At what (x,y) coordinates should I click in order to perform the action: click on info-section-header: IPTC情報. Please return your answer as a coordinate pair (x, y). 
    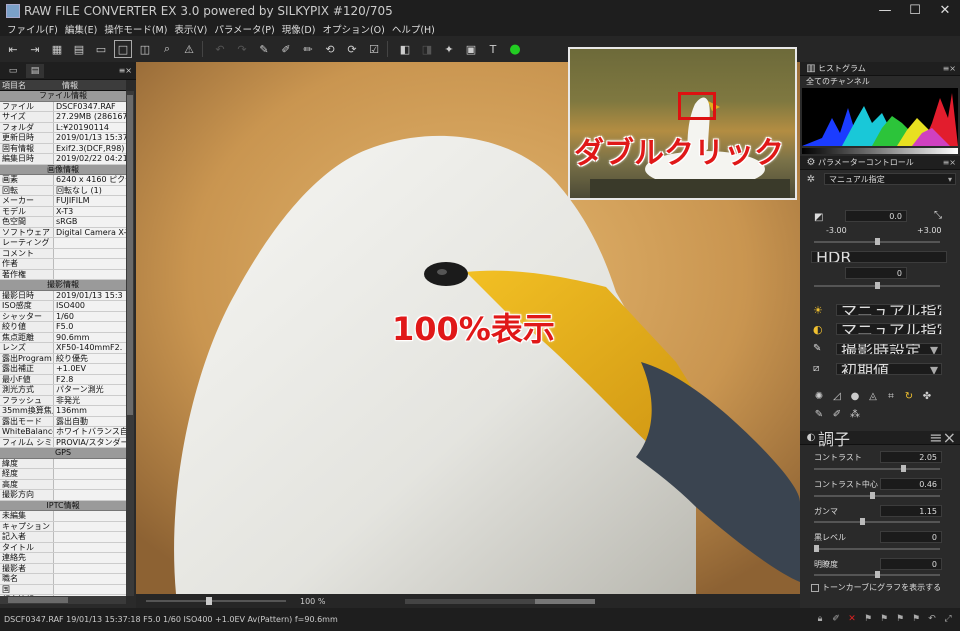
    Looking at the image, I should click on (63, 505).